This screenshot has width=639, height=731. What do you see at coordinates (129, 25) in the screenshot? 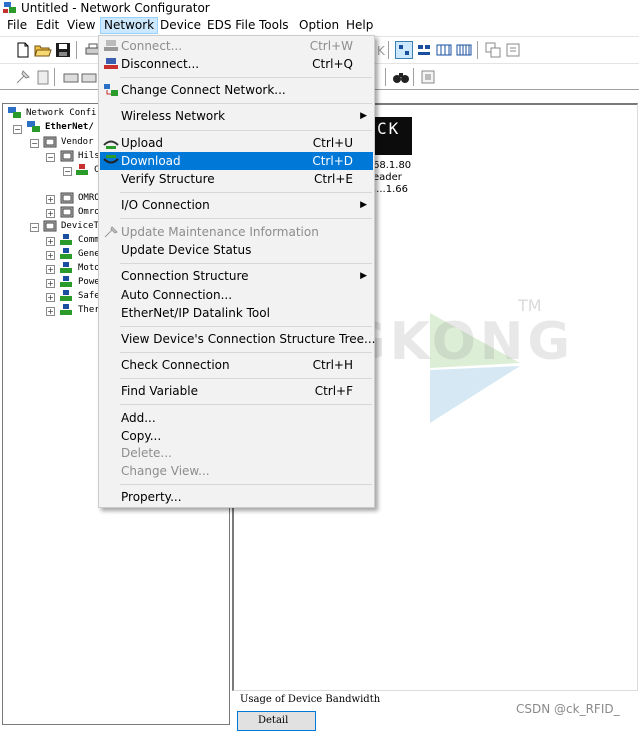
I see `menu-network: Network` at bounding box center [129, 25].